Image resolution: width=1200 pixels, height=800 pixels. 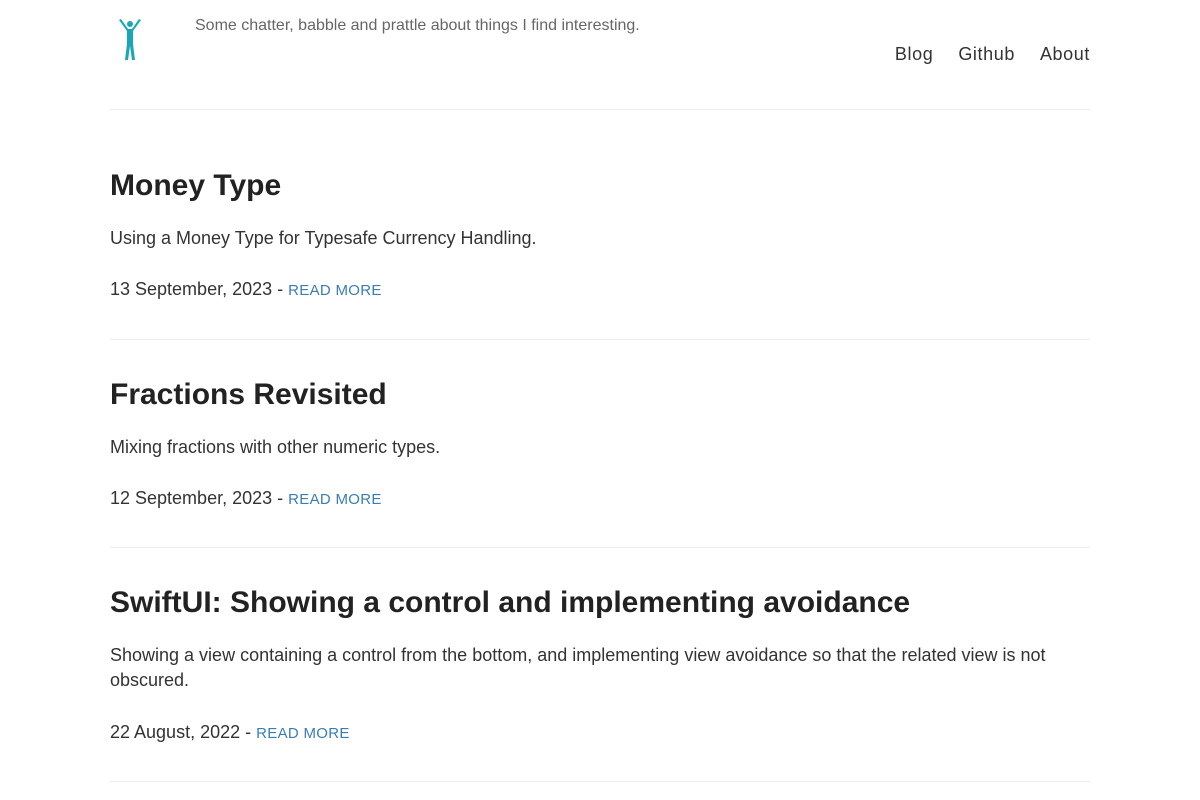 I want to click on post-meta: 12 September, 2023 - READ MORE, so click(x=246, y=499).